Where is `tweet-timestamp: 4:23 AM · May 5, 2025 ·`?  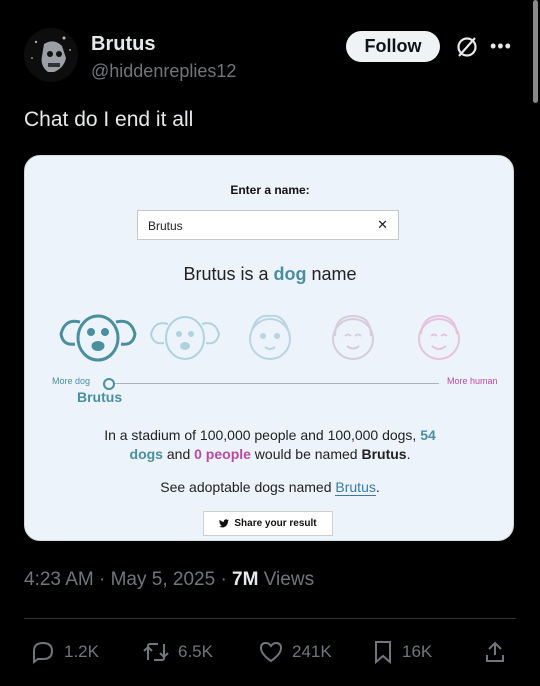
tweet-timestamp: 4:23 AM · May 5, 2025 · is located at coordinates (128, 579).